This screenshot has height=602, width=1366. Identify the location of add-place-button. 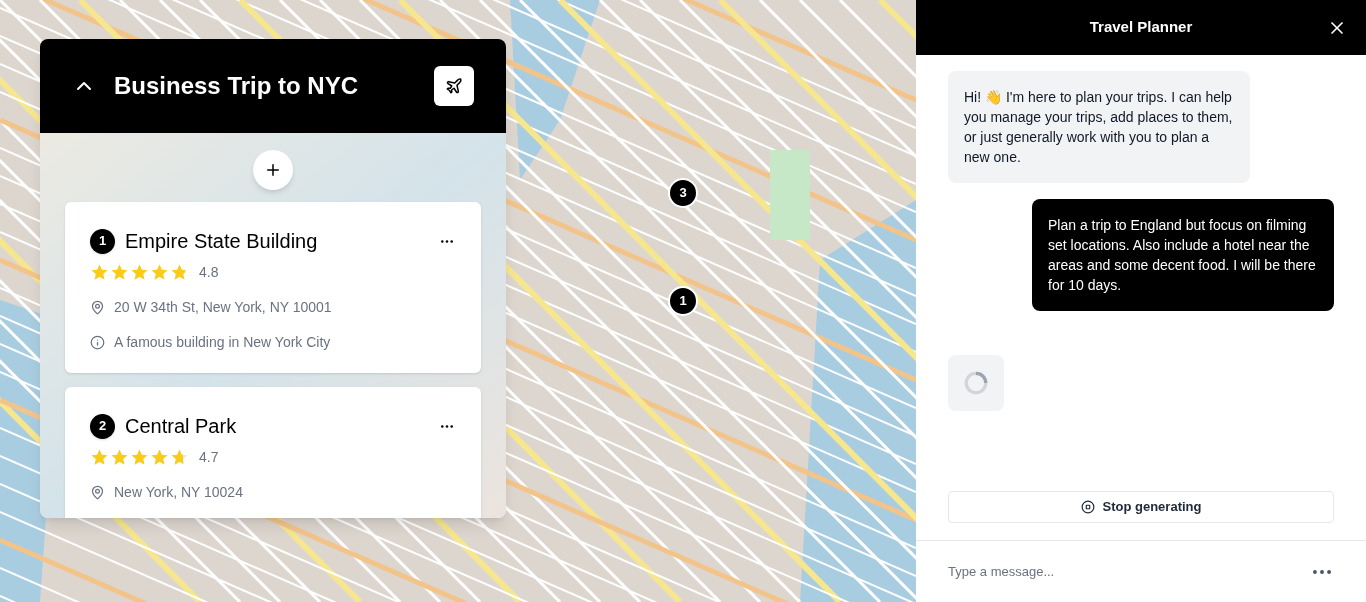
(273, 170).